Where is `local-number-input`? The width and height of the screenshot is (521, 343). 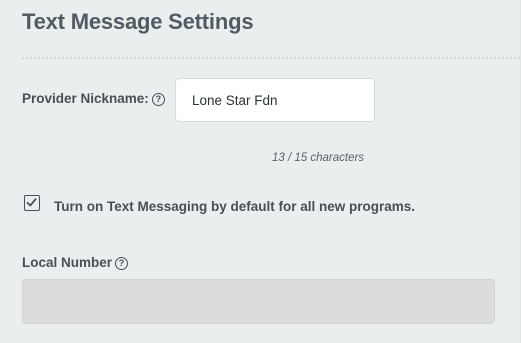
local-number-input is located at coordinates (258, 301).